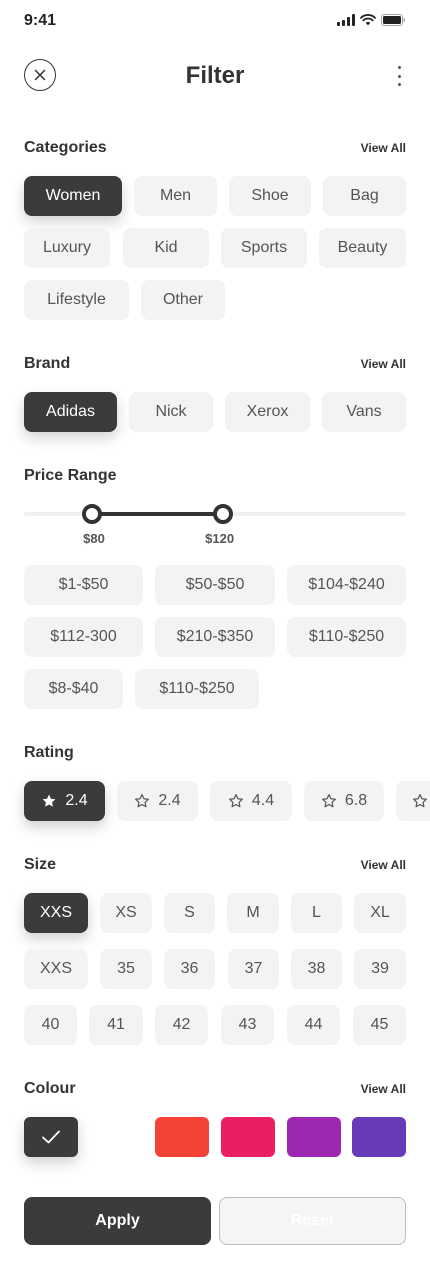 The image size is (430, 1269). Describe the element at coordinates (316, 969) in the screenshot. I see `size-chip: 38` at that location.